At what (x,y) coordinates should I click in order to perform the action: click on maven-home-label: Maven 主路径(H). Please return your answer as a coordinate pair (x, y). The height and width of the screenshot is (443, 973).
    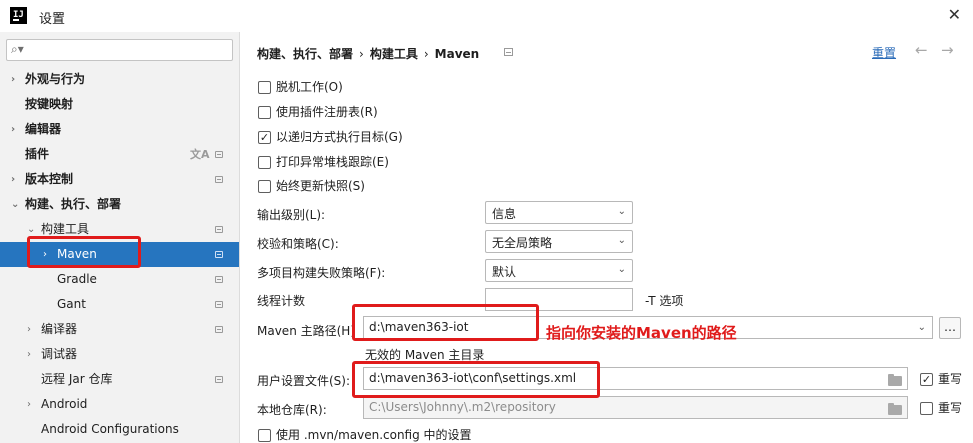
    Looking at the image, I should click on (306, 331).